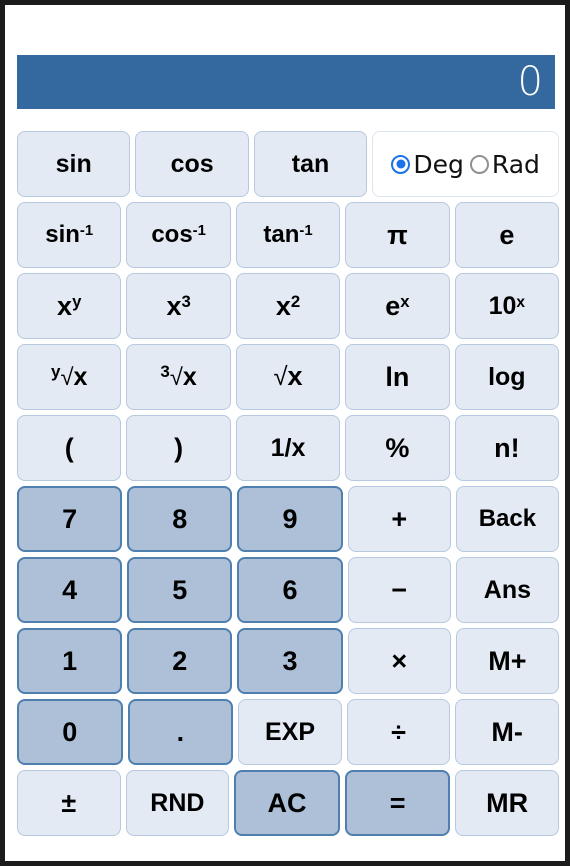 Image resolution: width=570 pixels, height=866 pixels. I want to click on key-0: 0, so click(70, 732).